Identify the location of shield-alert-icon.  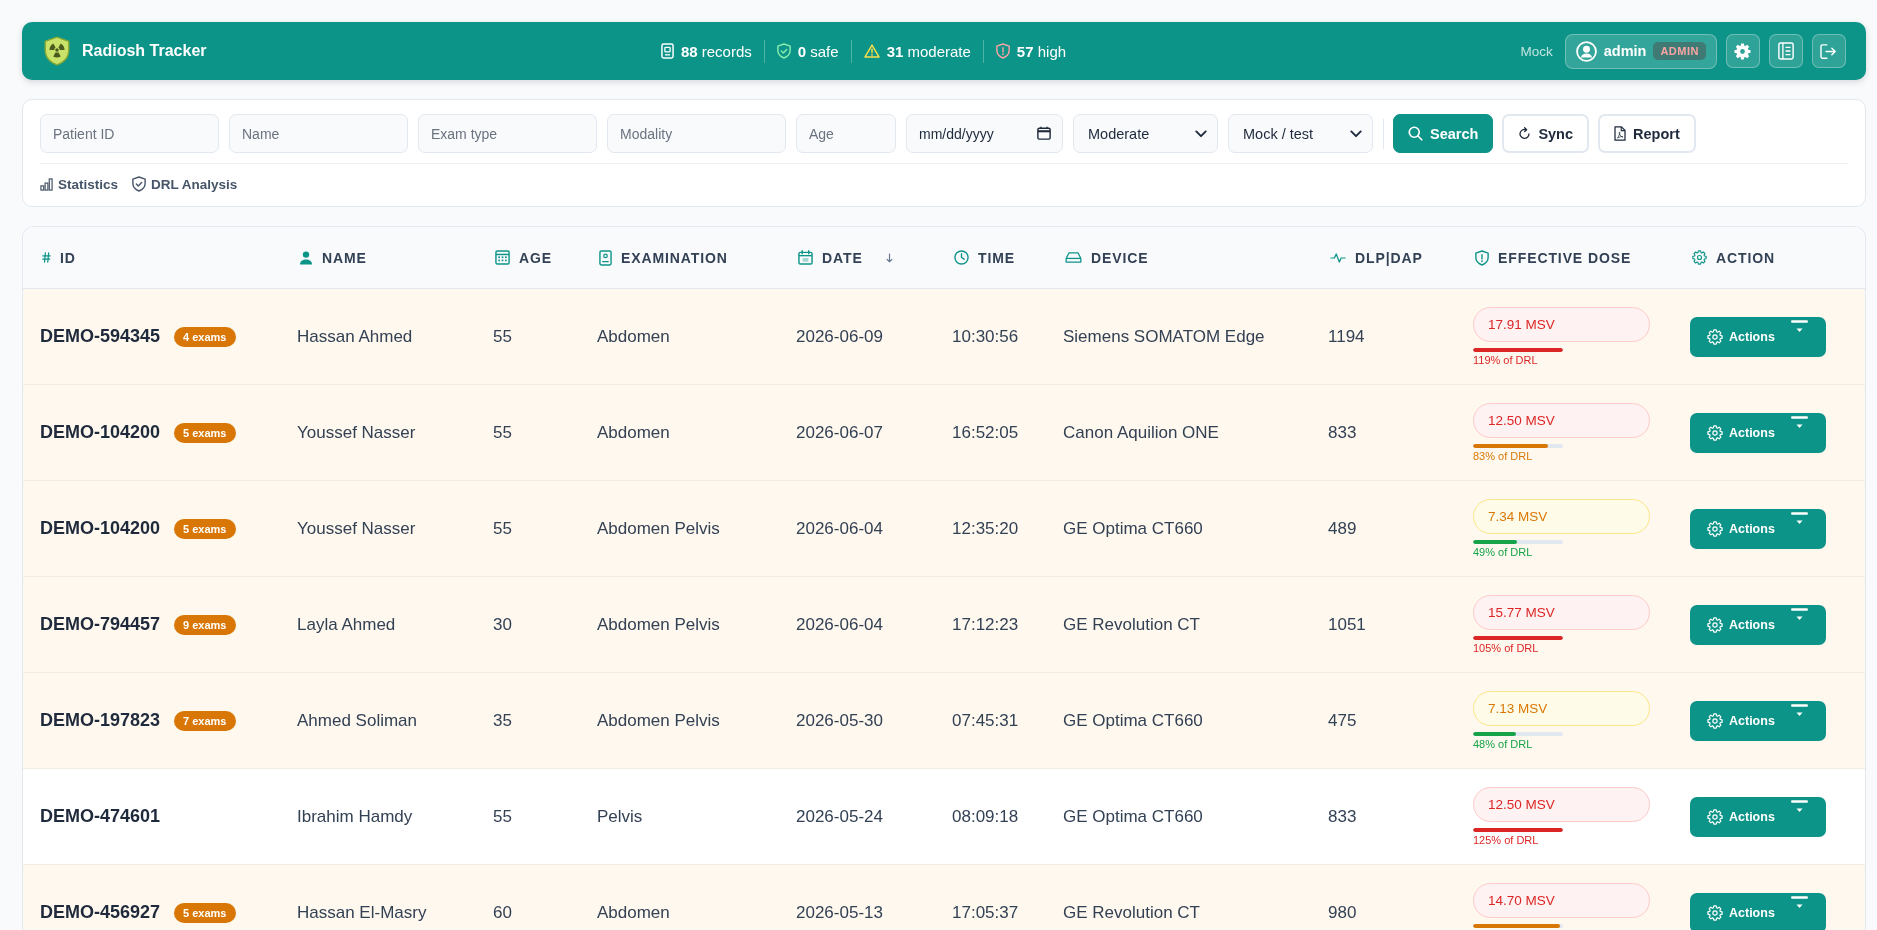
(1482, 257).